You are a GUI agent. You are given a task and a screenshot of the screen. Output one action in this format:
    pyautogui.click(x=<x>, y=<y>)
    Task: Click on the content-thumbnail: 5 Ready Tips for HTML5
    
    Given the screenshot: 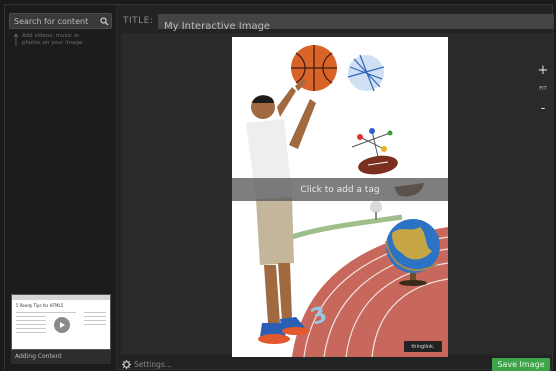 What is the action you would take?
    pyautogui.click(x=61, y=322)
    